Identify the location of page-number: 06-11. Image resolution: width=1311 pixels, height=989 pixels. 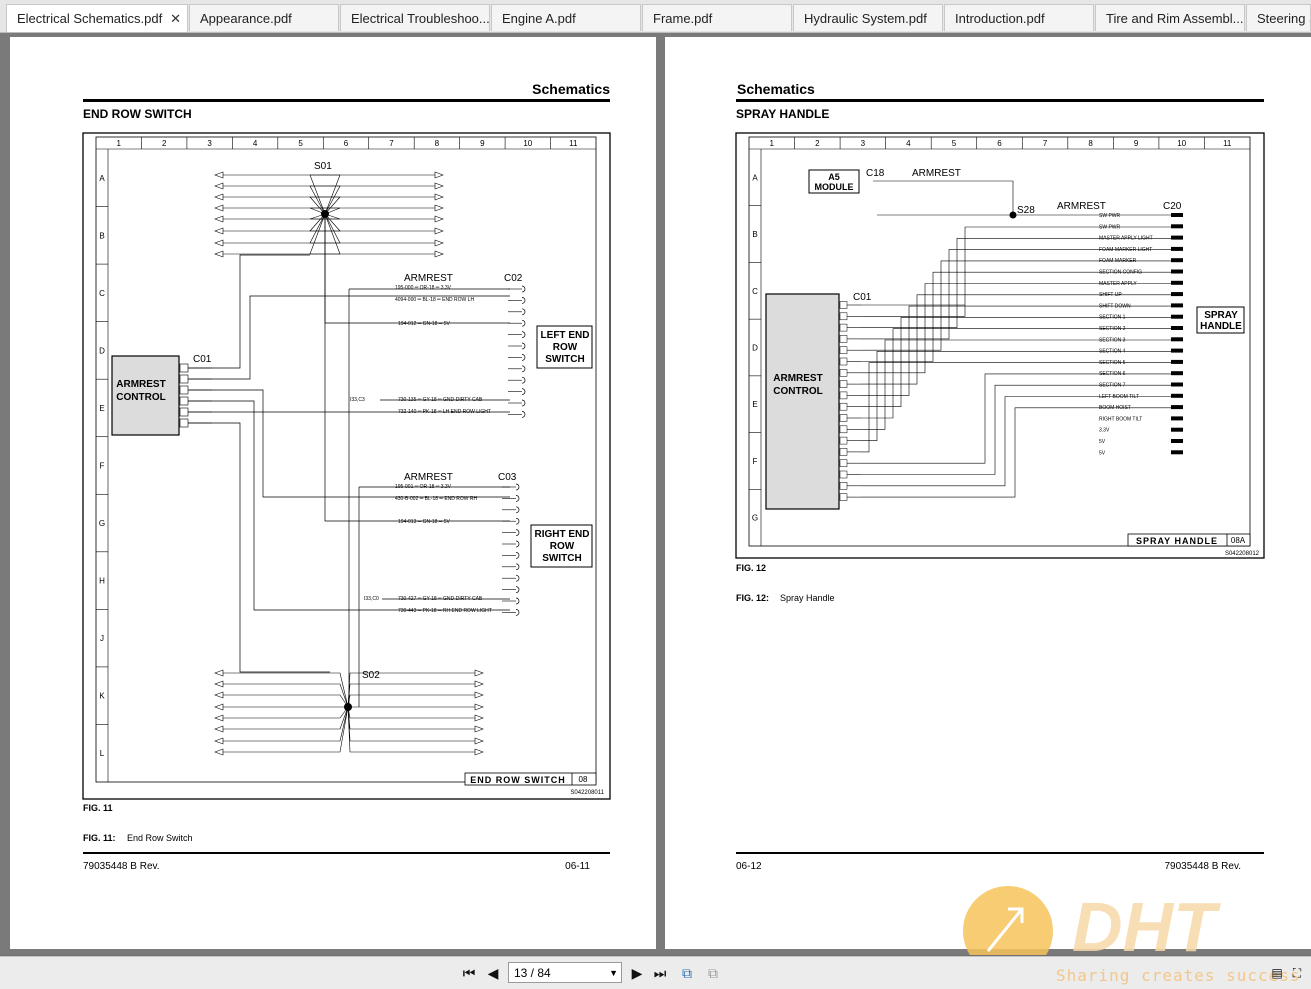
(577, 866).